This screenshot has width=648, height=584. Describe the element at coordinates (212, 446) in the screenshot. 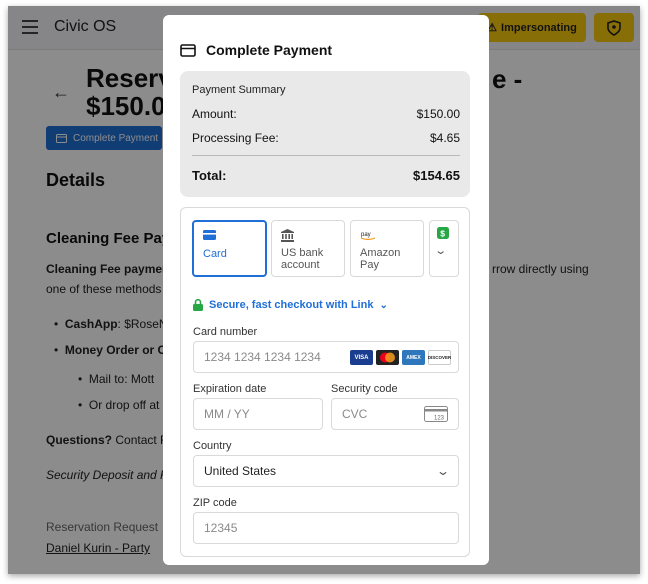

I see `country-label: Country` at that location.